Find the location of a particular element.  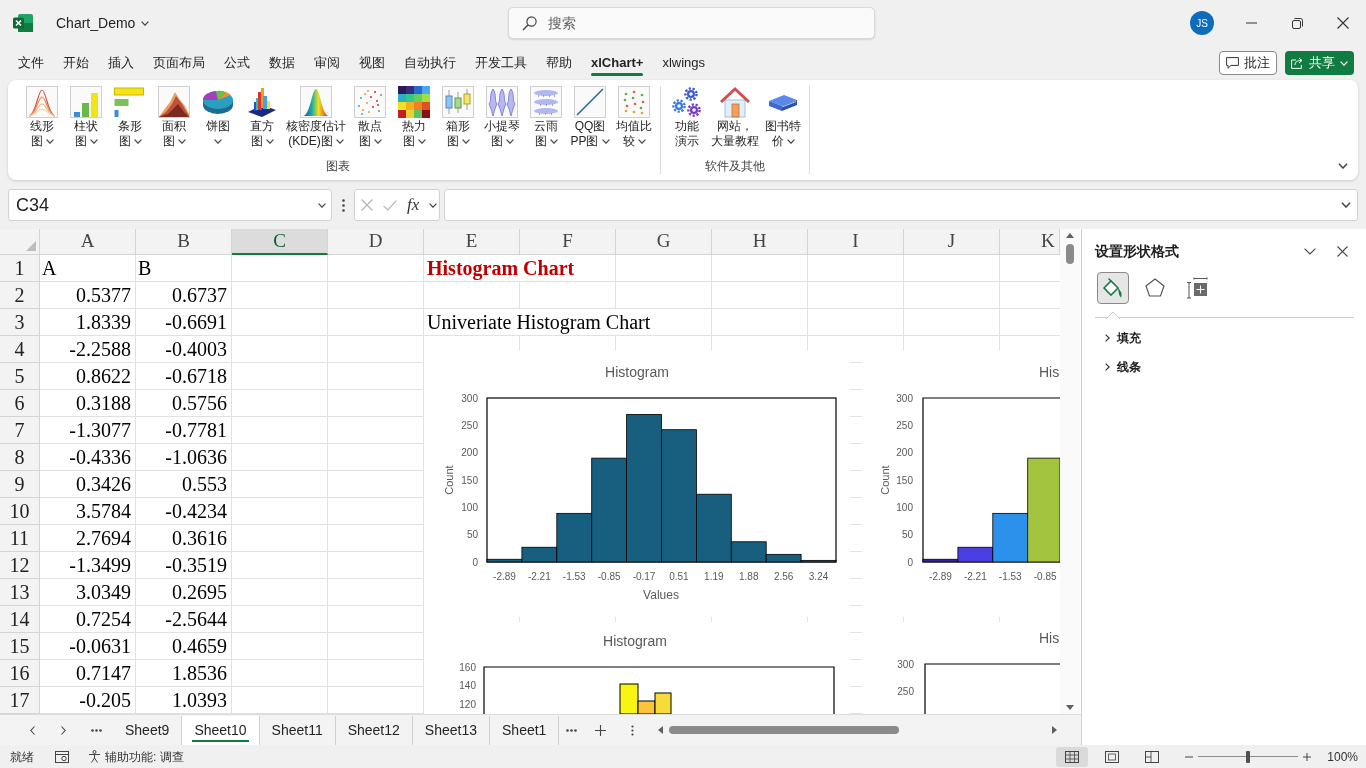

sheet-tab: Sheet12 is located at coordinates (374, 730).